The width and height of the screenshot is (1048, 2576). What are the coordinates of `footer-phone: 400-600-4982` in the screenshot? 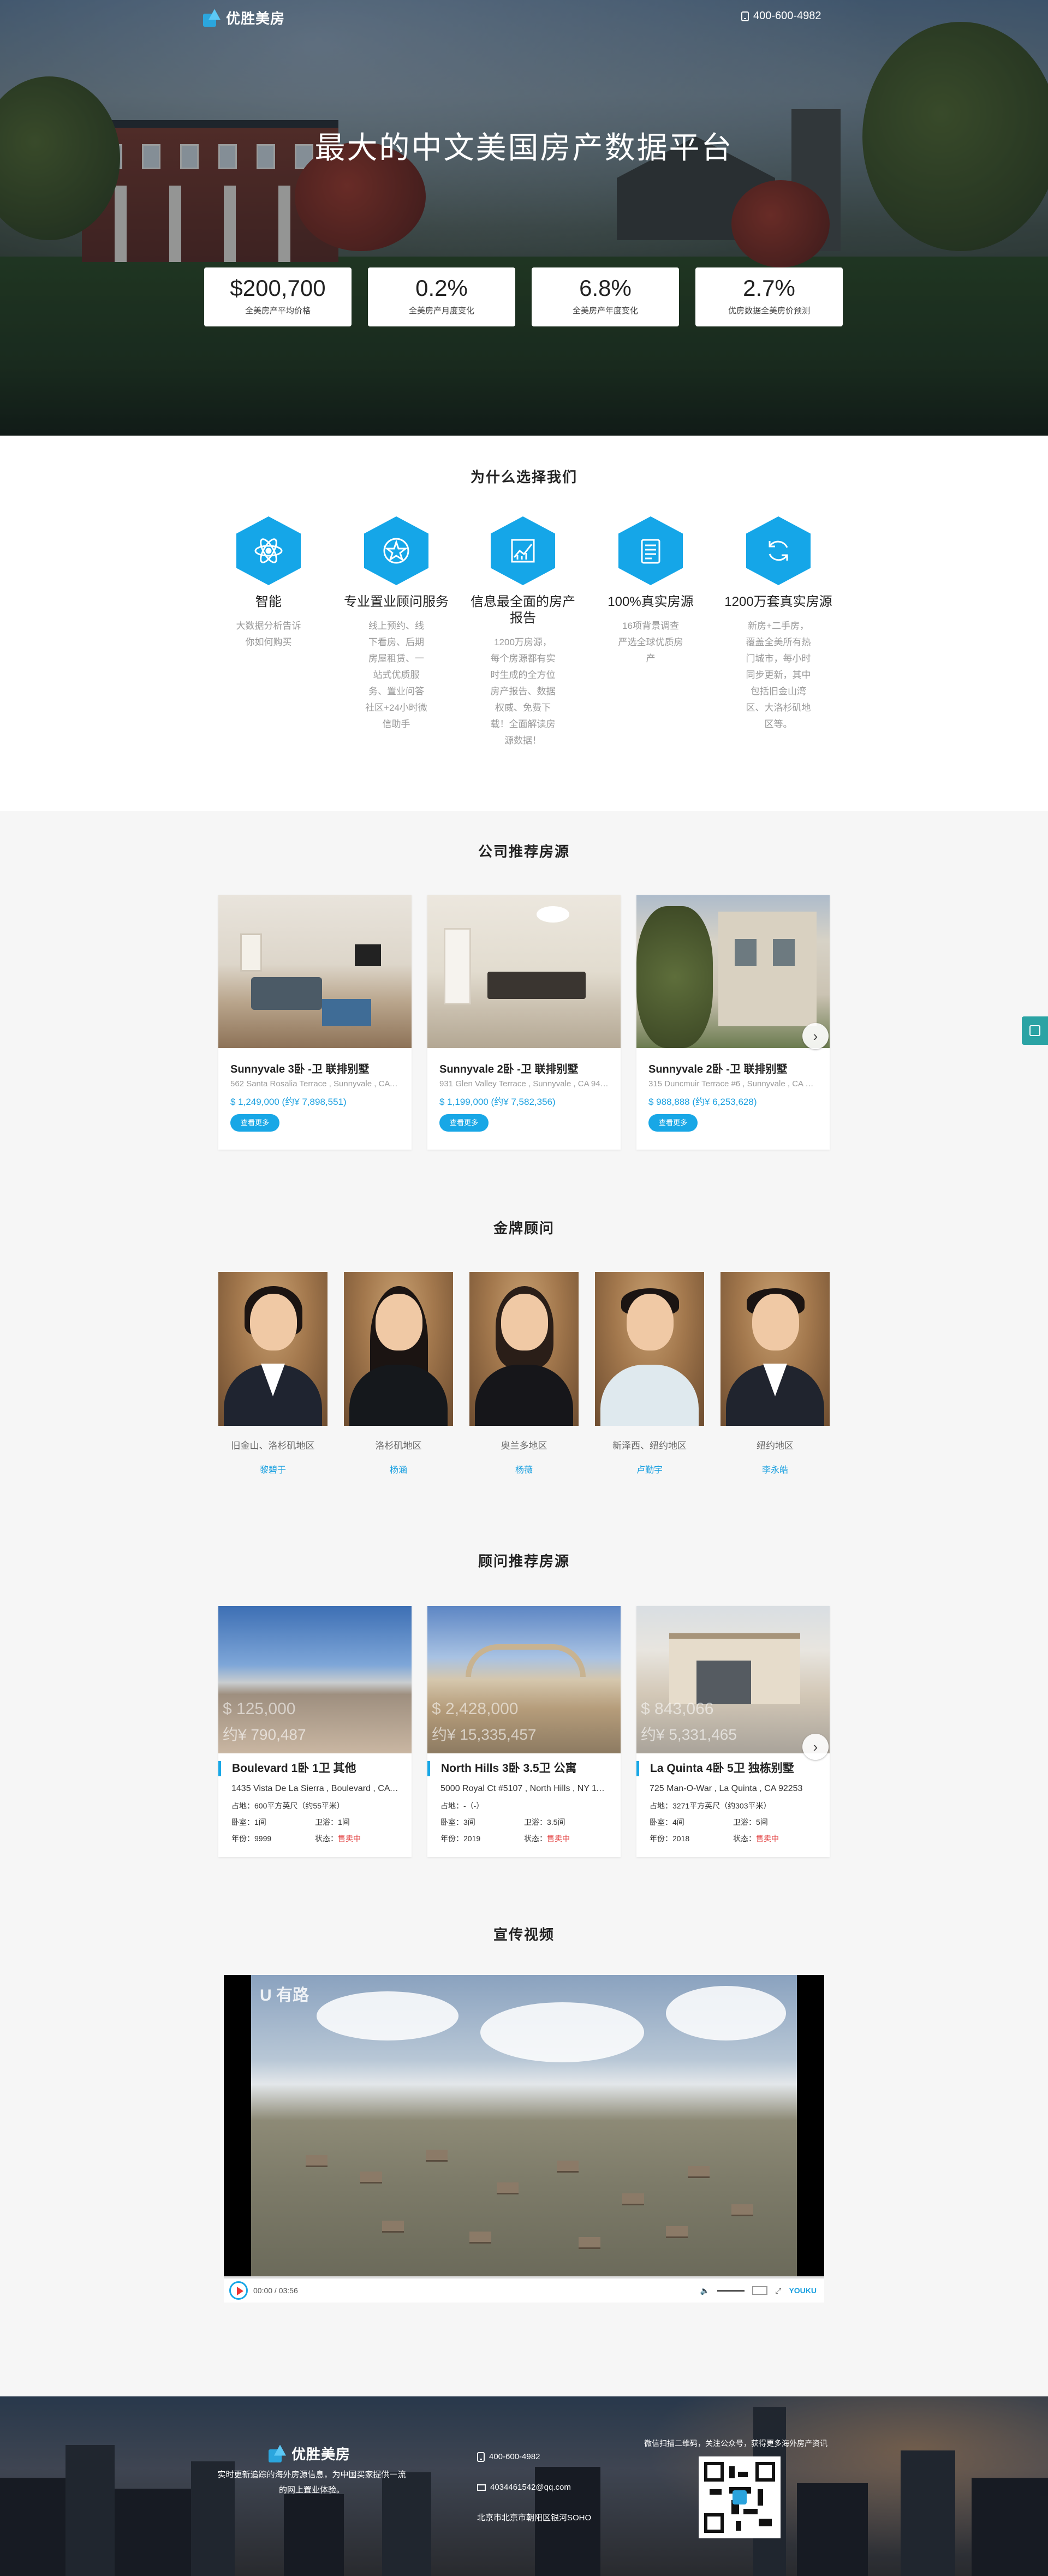 It's located at (514, 2457).